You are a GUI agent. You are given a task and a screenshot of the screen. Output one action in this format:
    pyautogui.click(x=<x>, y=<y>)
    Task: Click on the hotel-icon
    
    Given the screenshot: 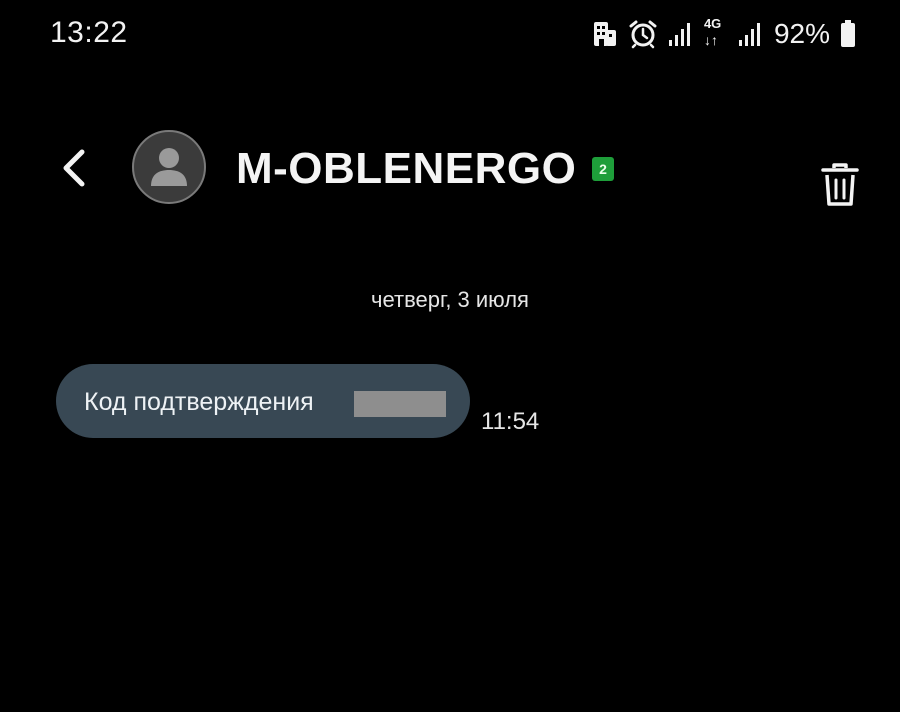 What is the action you would take?
    pyautogui.click(x=605, y=34)
    